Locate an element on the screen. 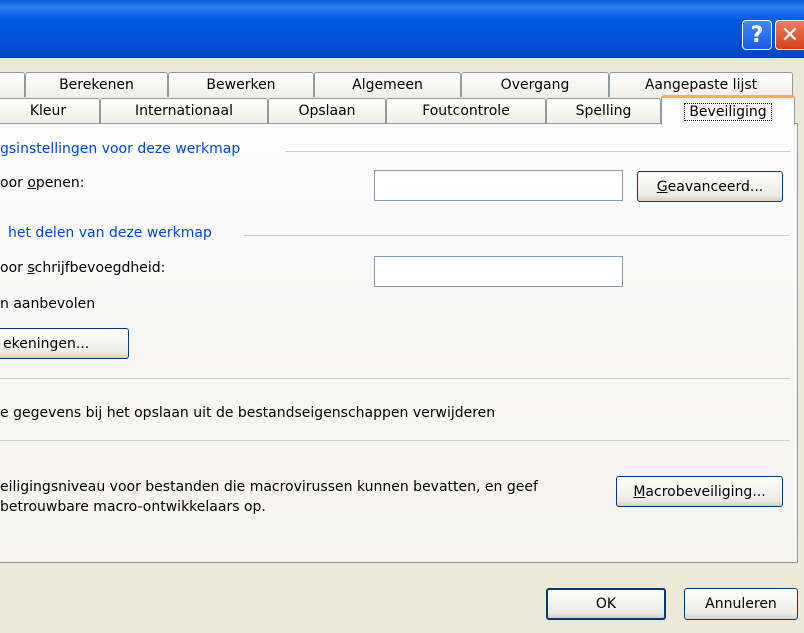 The image size is (804, 633). tab-label: Opslaan is located at coordinates (327, 111).